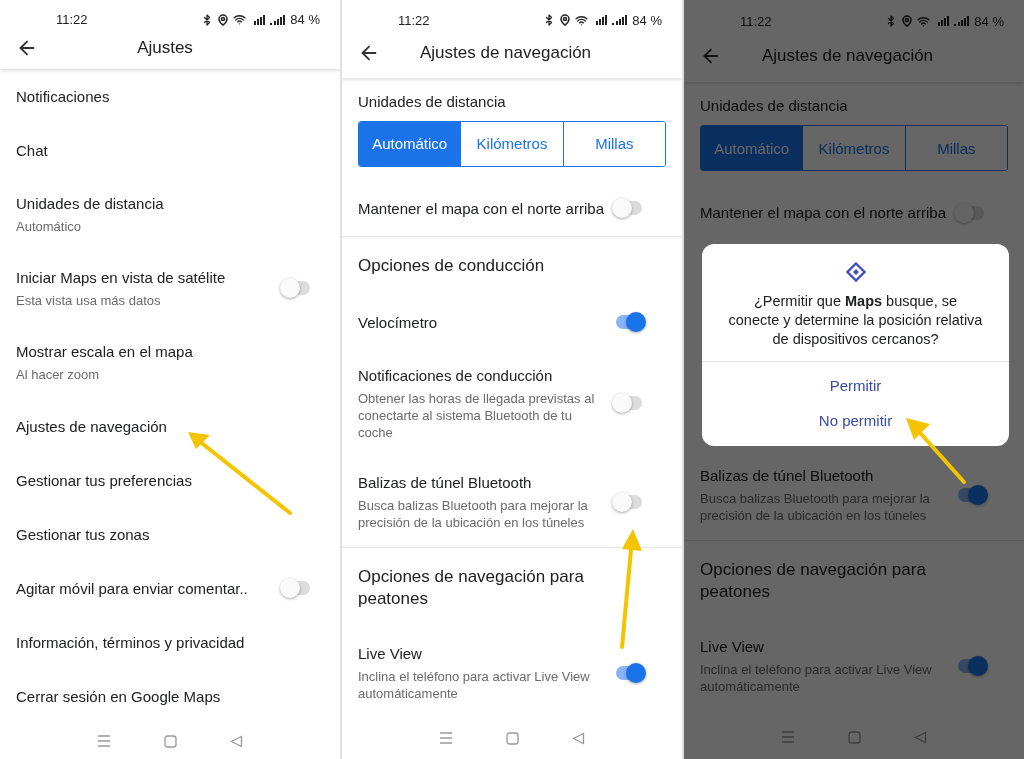 The height and width of the screenshot is (759, 1024). What do you see at coordinates (477, 415) in the screenshot?
I see `row-subtitle: Obtener las horas de llegada previstas al conectarte al sistema Bluetooth de tu coche` at bounding box center [477, 415].